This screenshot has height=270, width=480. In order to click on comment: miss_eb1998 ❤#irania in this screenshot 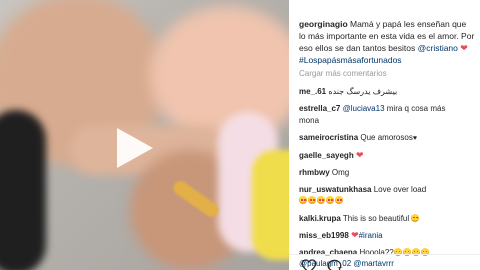, I will do `click(387, 236)`.